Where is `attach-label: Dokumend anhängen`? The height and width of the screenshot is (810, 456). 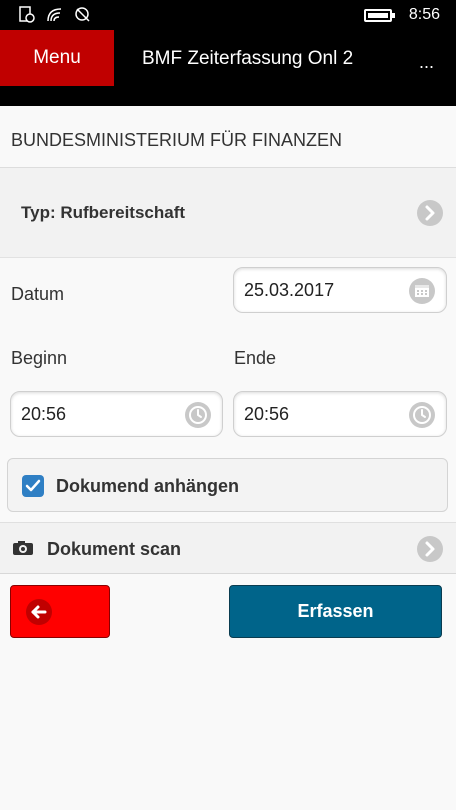 attach-label: Dokumend anhängen is located at coordinates (148, 486).